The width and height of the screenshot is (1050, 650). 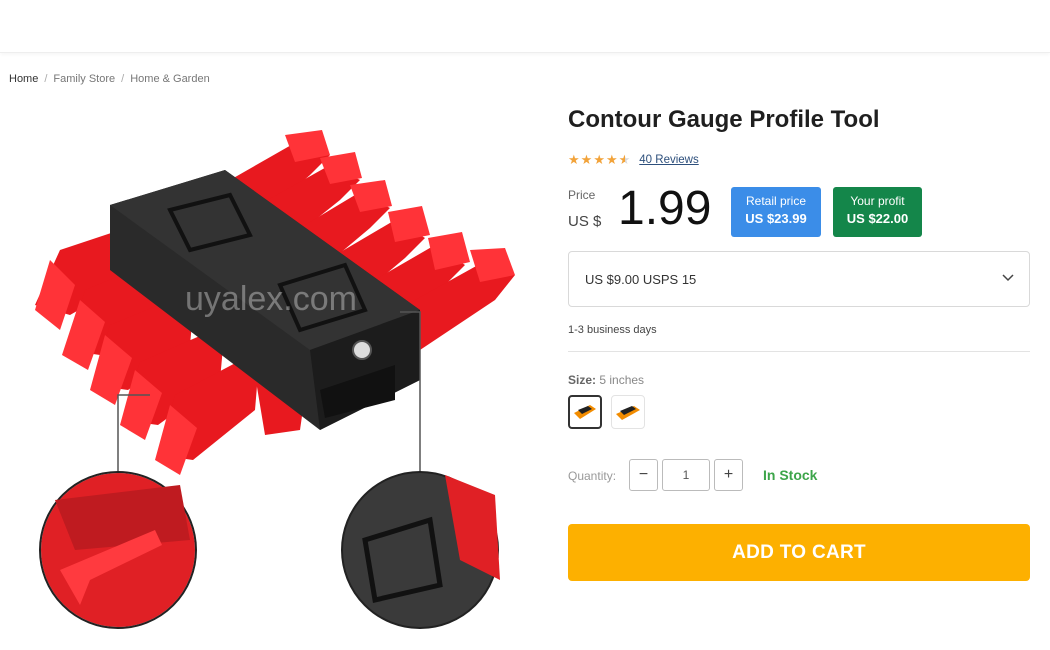 What do you see at coordinates (728, 475) in the screenshot?
I see `quantity-increase-button: +` at bounding box center [728, 475].